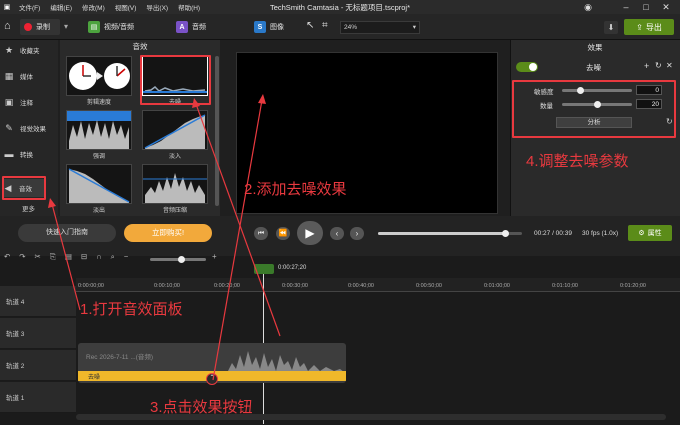  I want to click on effects-panel-title: 音效, so click(140, 46).